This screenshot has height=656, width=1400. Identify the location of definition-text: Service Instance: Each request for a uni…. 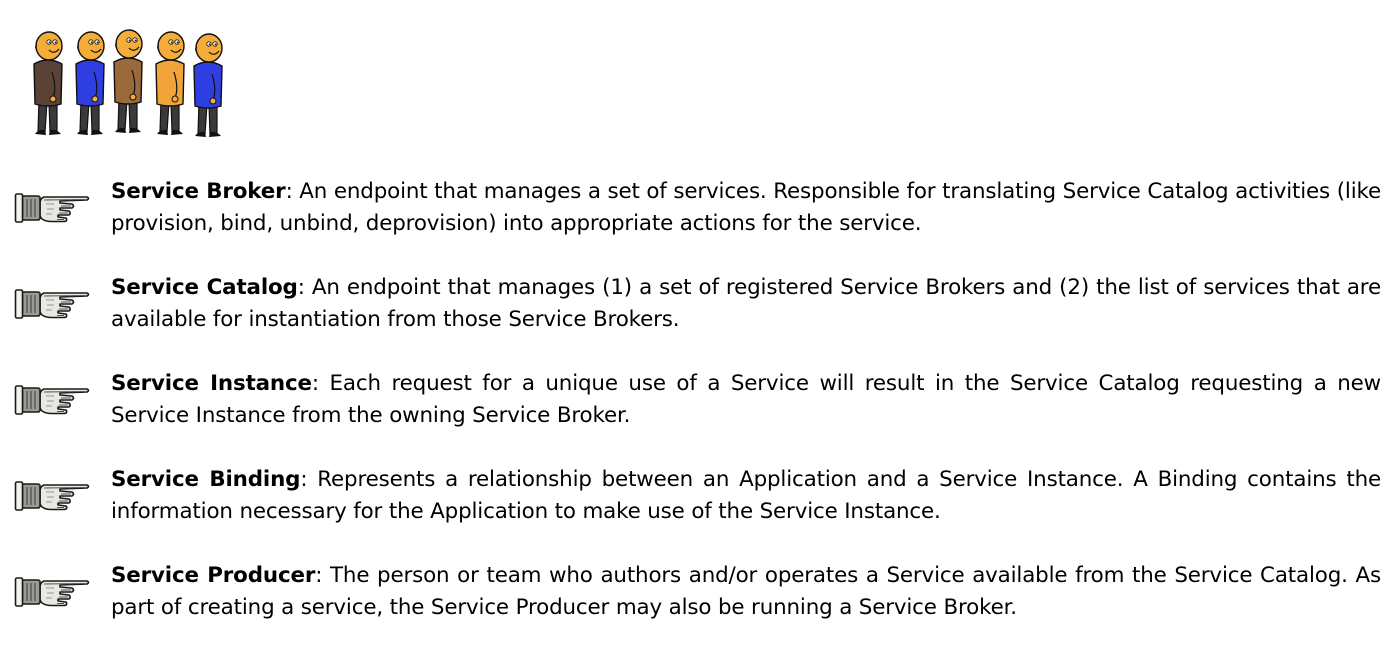
(746, 400).